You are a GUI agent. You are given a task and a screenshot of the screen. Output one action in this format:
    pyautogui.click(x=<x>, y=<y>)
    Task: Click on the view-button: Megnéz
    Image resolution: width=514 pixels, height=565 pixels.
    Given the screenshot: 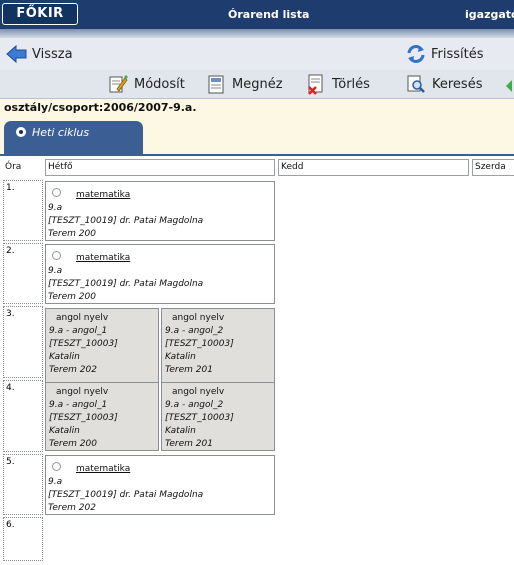 What is the action you would take?
    pyautogui.click(x=244, y=84)
    